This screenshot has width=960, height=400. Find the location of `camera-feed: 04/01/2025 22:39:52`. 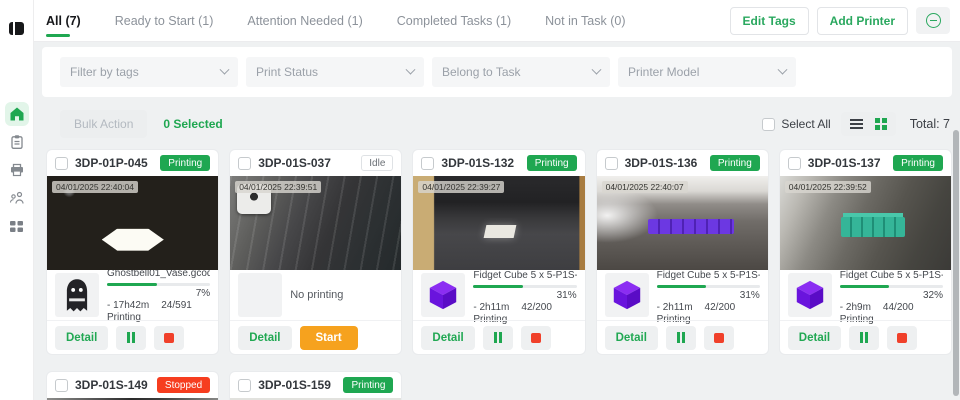

camera-feed: 04/01/2025 22:39:52 is located at coordinates (865, 223).